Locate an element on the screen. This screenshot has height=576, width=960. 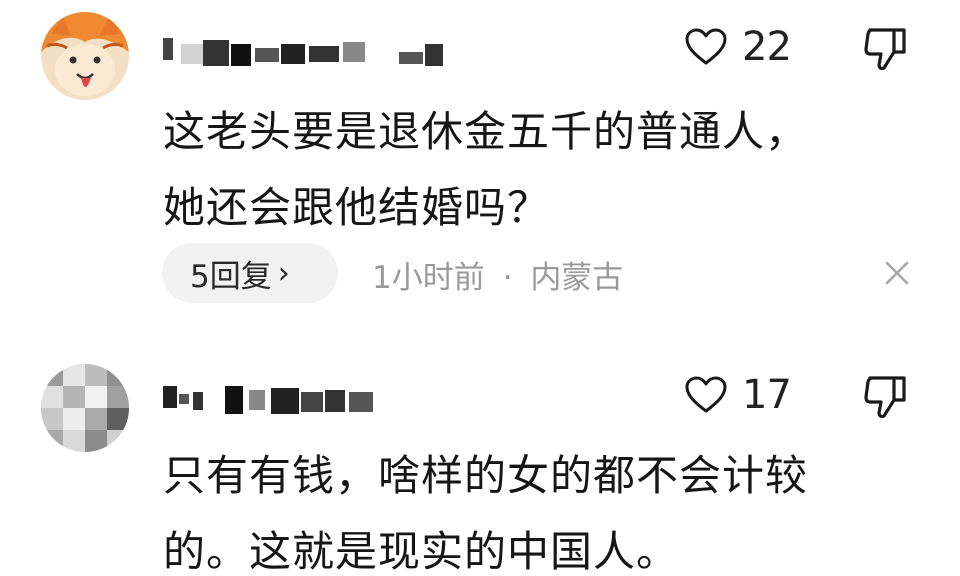
chevron-right-icon: › is located at coordinates (283, 273).